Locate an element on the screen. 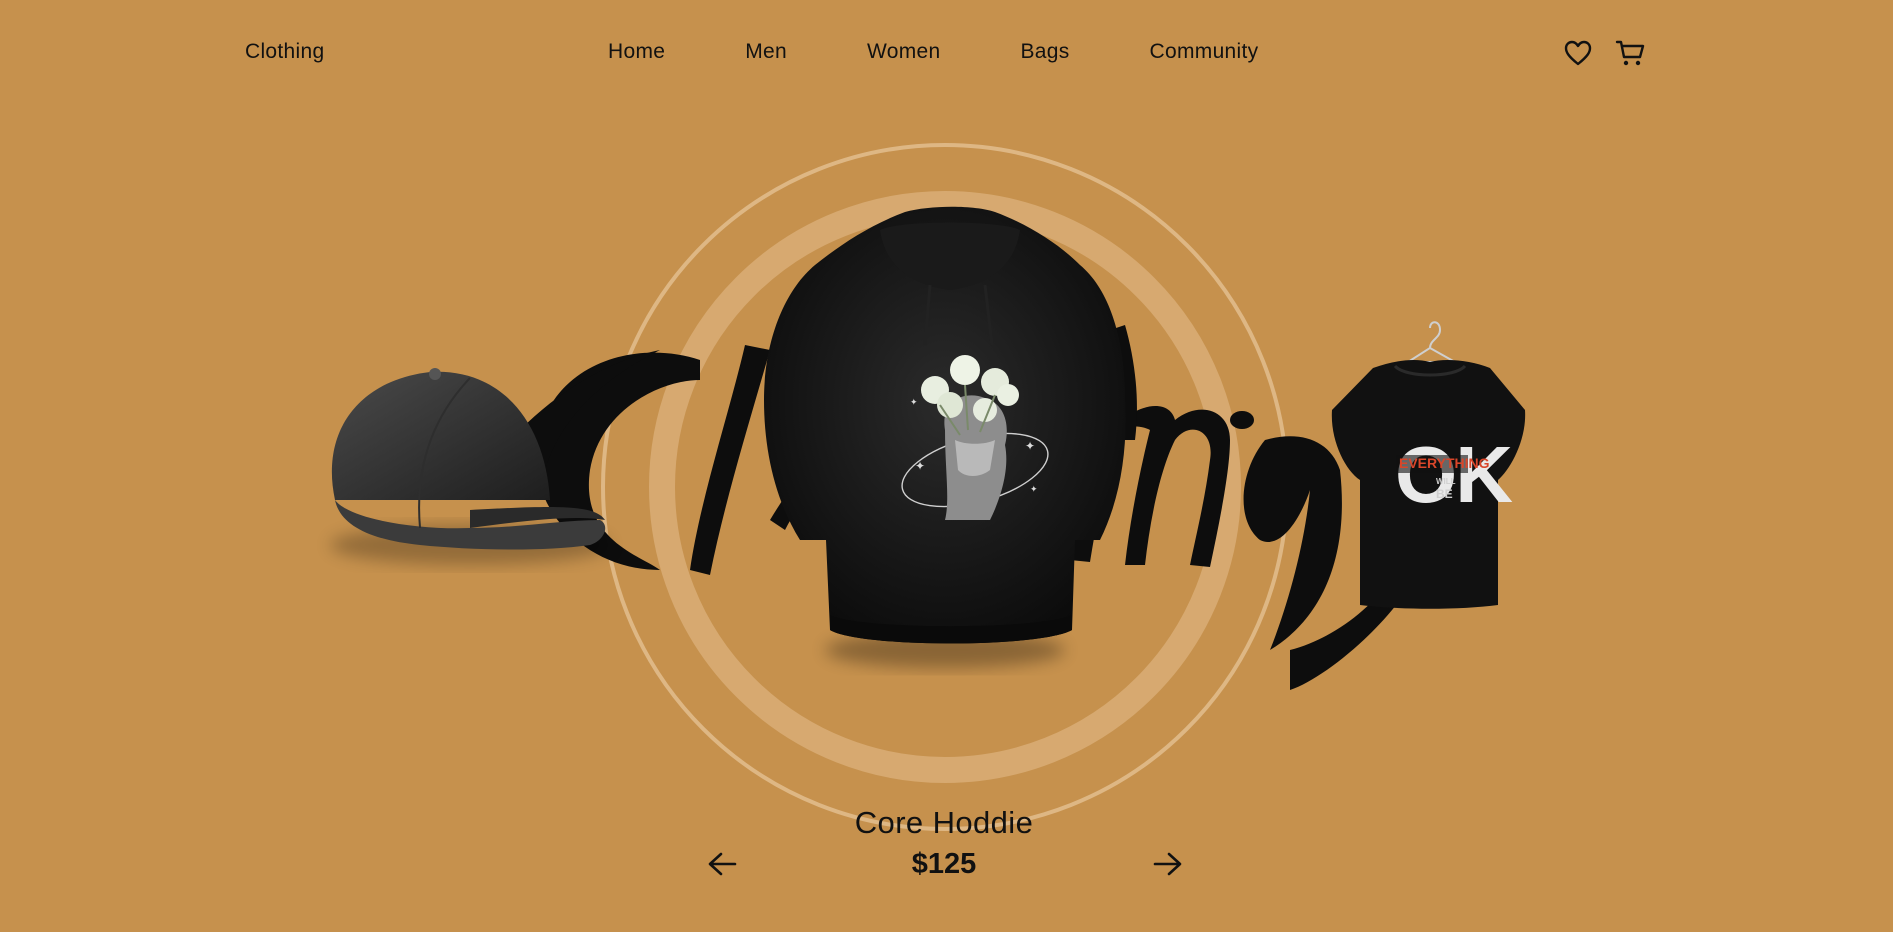  arrow-right-icon is located at coordinates (1167, 864).